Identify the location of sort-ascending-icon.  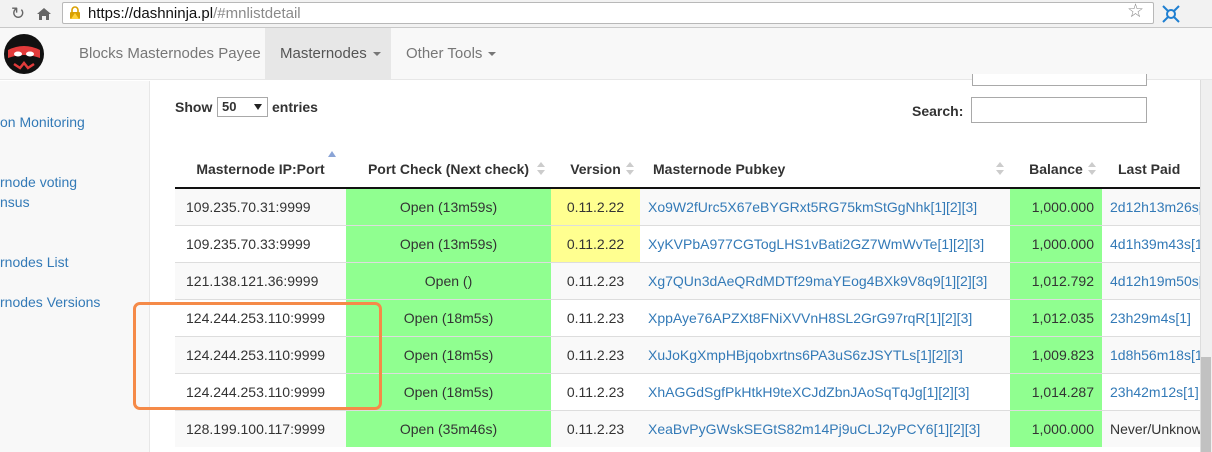
(332, 154).